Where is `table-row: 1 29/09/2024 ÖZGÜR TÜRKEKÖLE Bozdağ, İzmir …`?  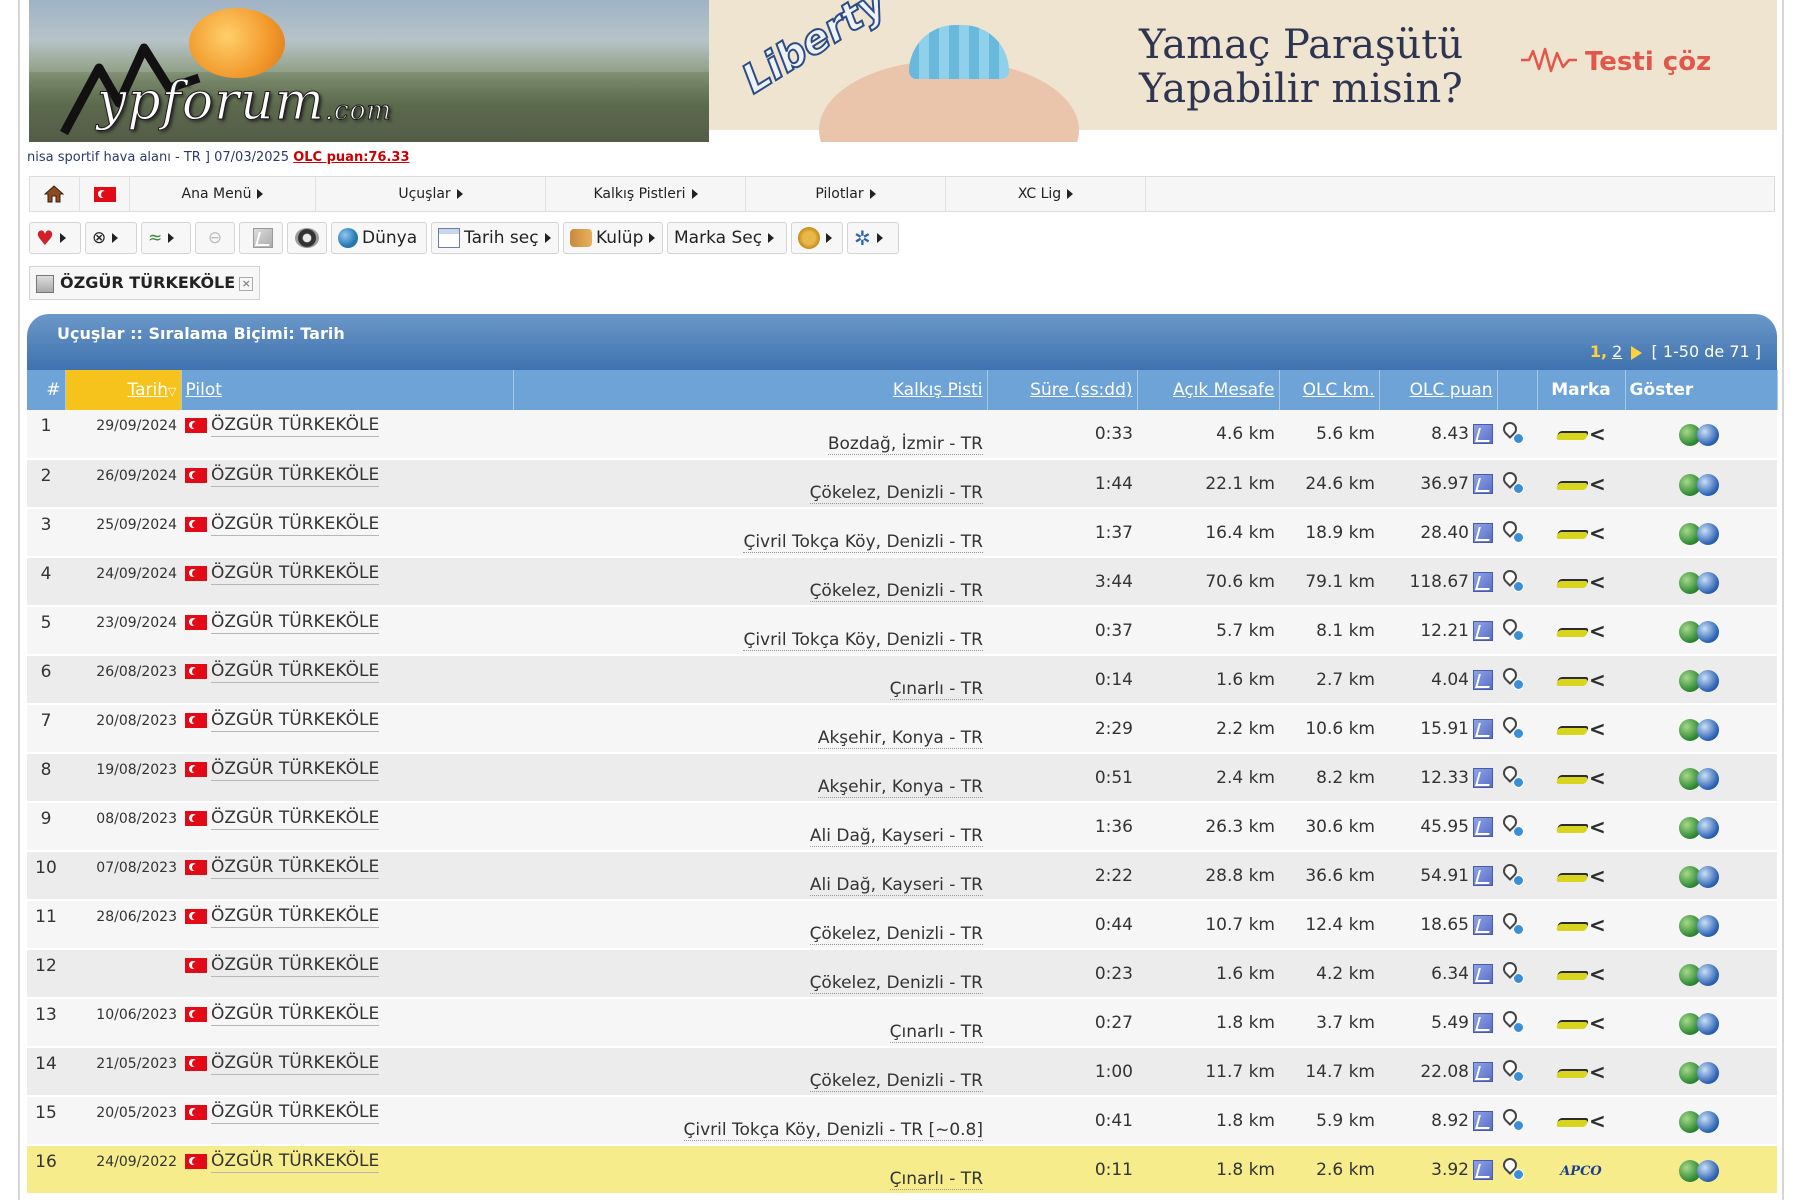
table-row: 1 29/09/2024 ÖZGÜR TÜRKEKÖLE Bozdağ, İzmir … is located at coordinates (902, 435).